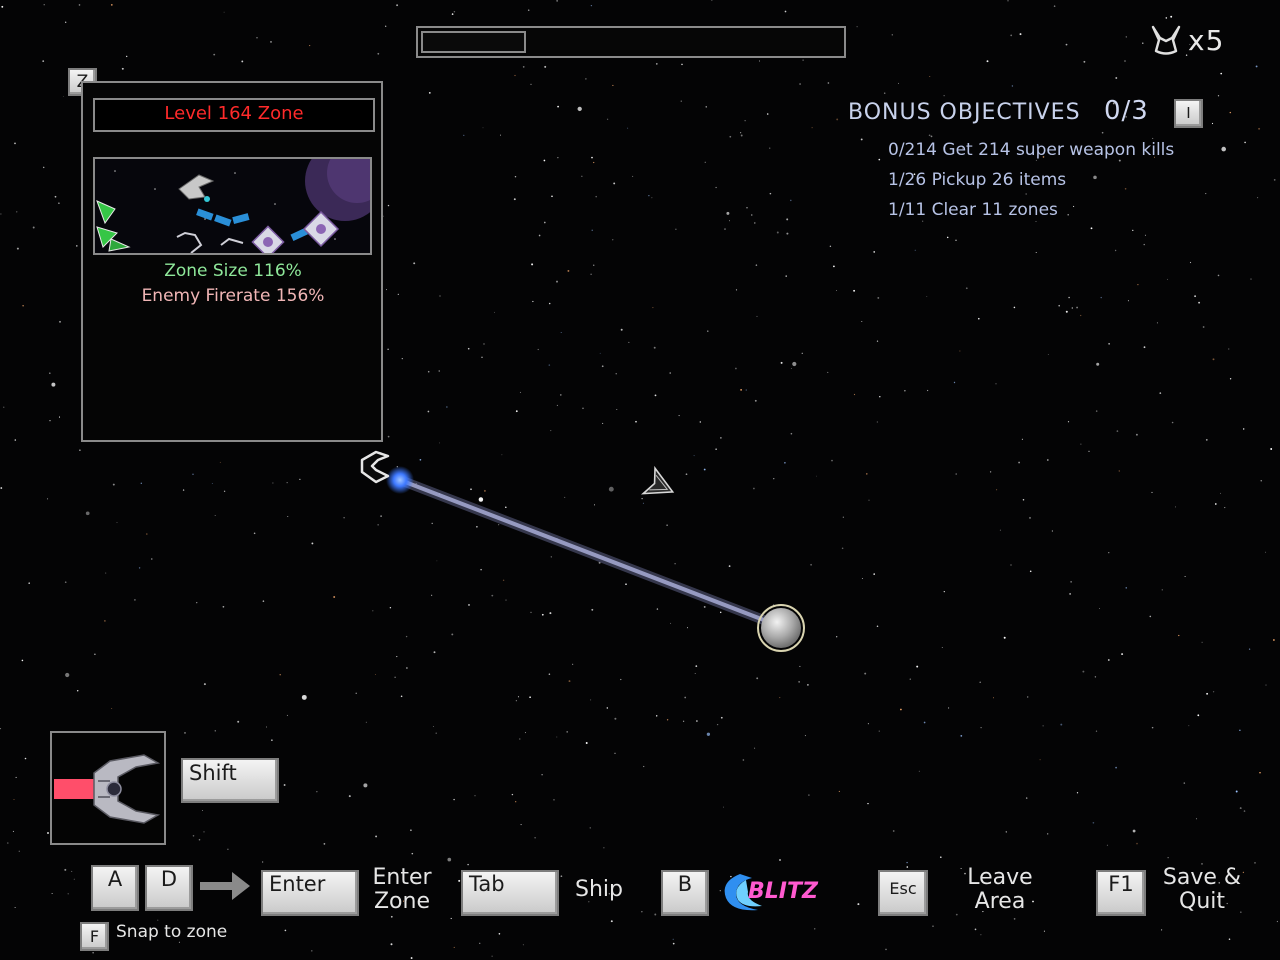  What do you see at coordinates (973, 210) in the screenshot?
I see `objective-item: 1/11 Clear 11 zones` at bounding box center [973, 210].